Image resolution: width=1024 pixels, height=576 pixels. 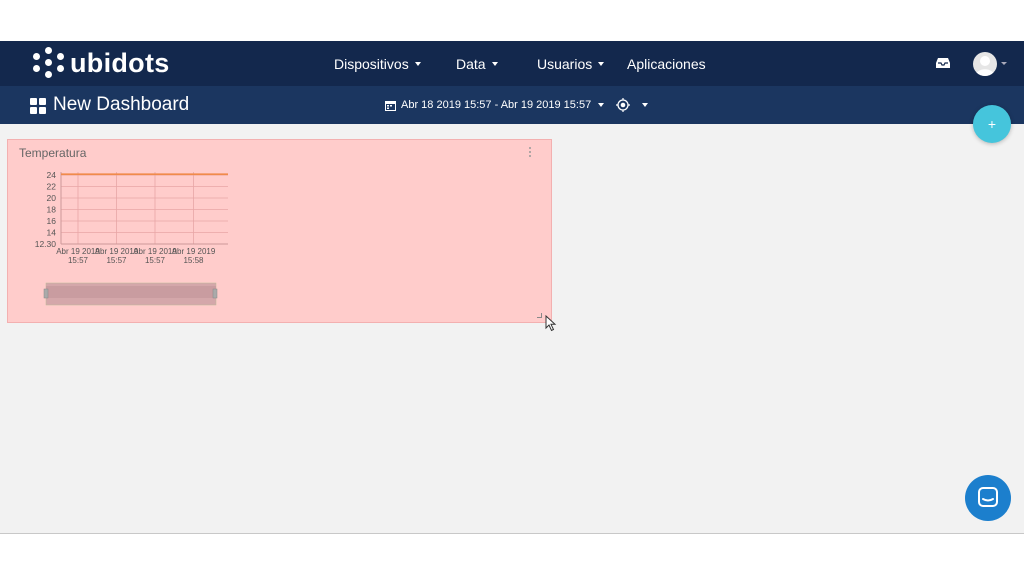 What do you see at coordinates (52, 175) in the screenshot?
I see `y-tick-label: 24` at bounding box center [52, 175].